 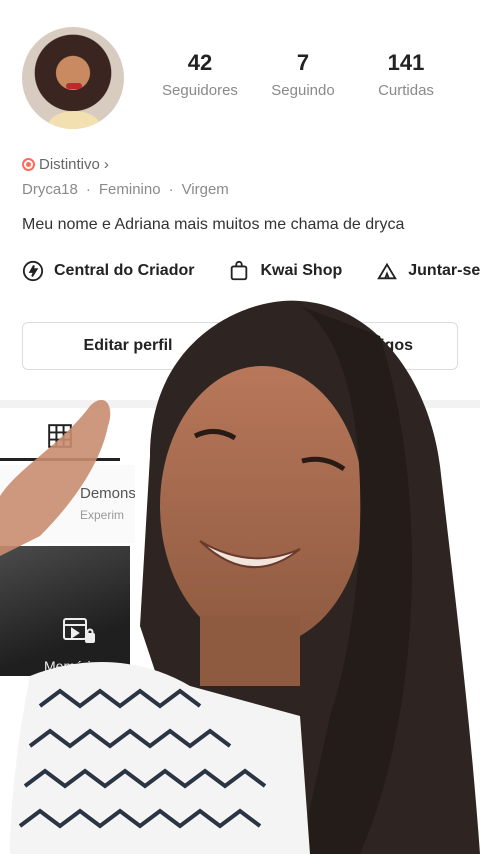 I want to click on memories-label: Memórias, so click(x=75, y=666).